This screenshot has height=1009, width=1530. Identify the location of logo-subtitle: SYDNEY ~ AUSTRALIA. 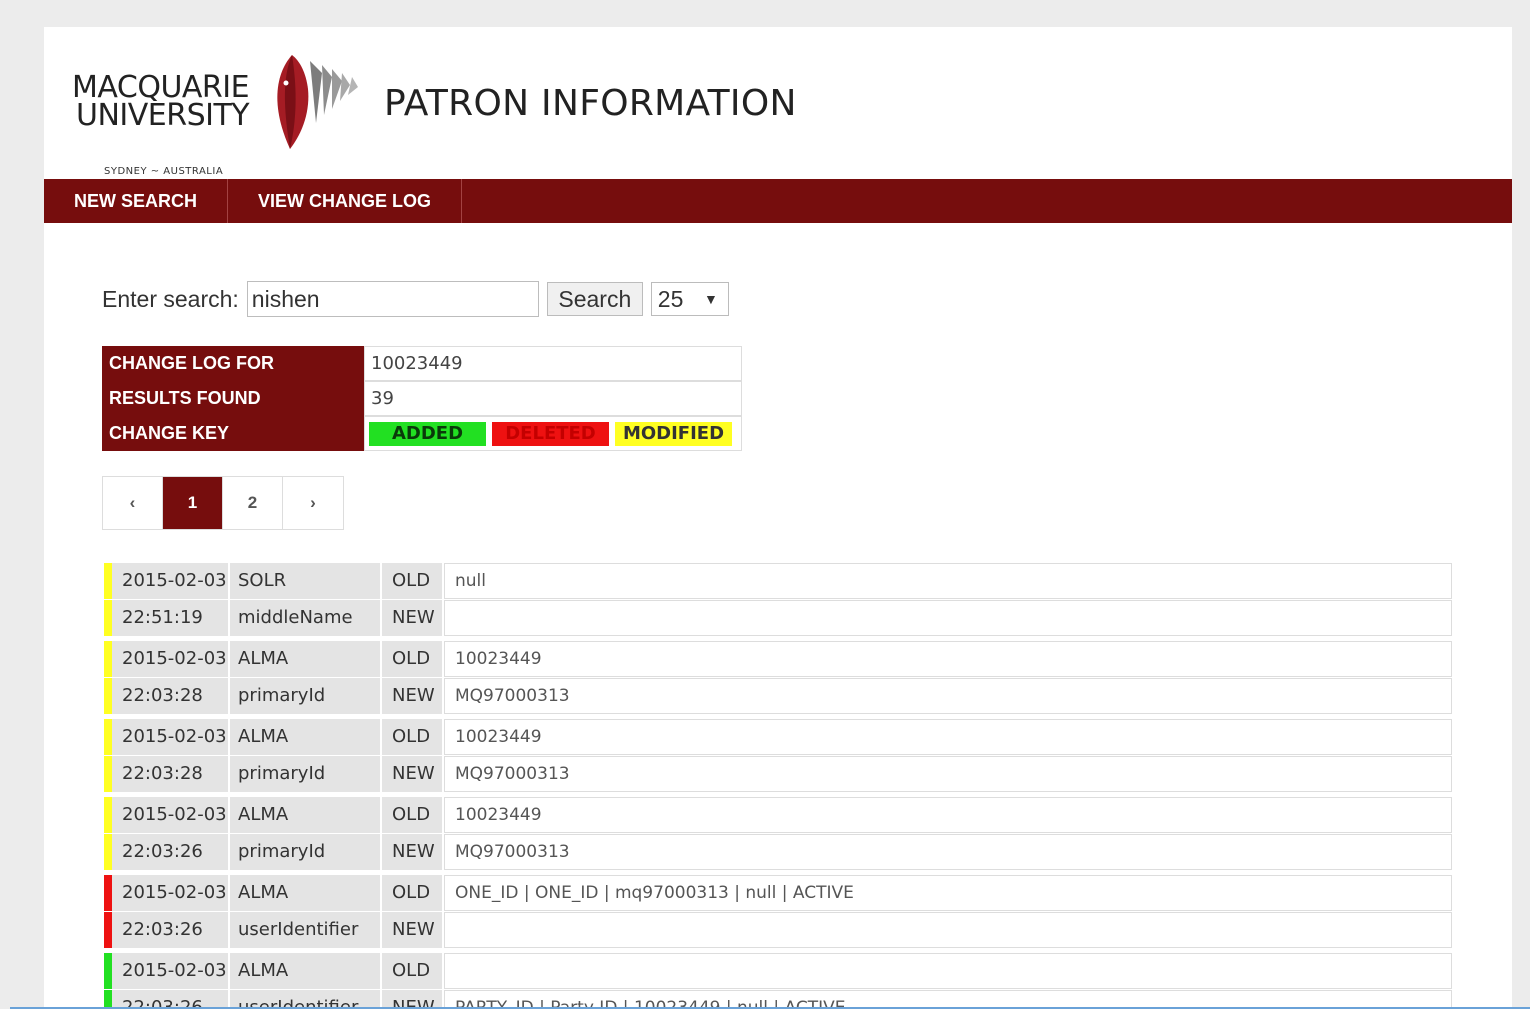
(164, 171).